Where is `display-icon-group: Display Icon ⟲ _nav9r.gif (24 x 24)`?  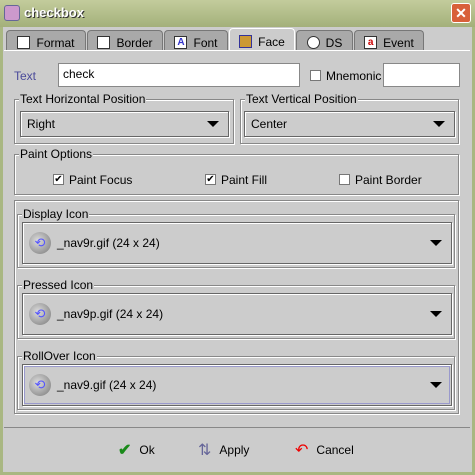 display-icon-group: Display Icon ⟲ _nav9r.gif (24 x 24) is located at coordinates (236, 237).